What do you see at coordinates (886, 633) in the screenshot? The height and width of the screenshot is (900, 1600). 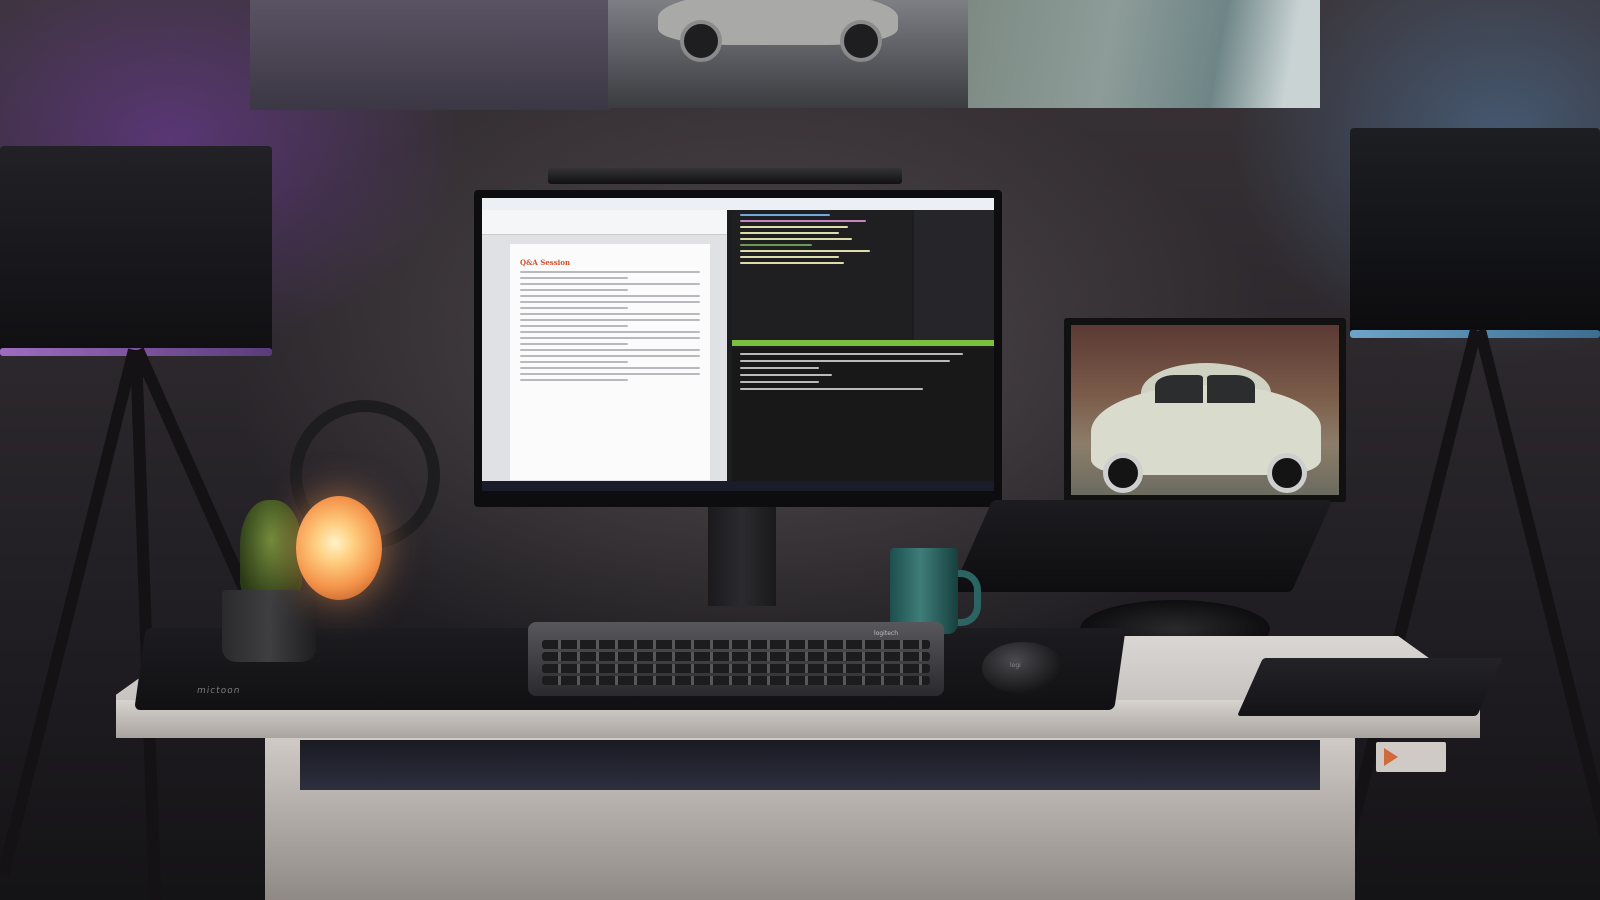 I see `keyboard-logo: logitech` at bounding box center [886, 633].